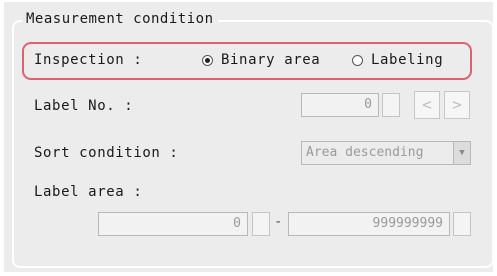 The image size is (497, 276). What do you see at coordinates (261, 224) in the screenshot?
I see `label-area-min-spin-button` at bounding box center [261, 224].